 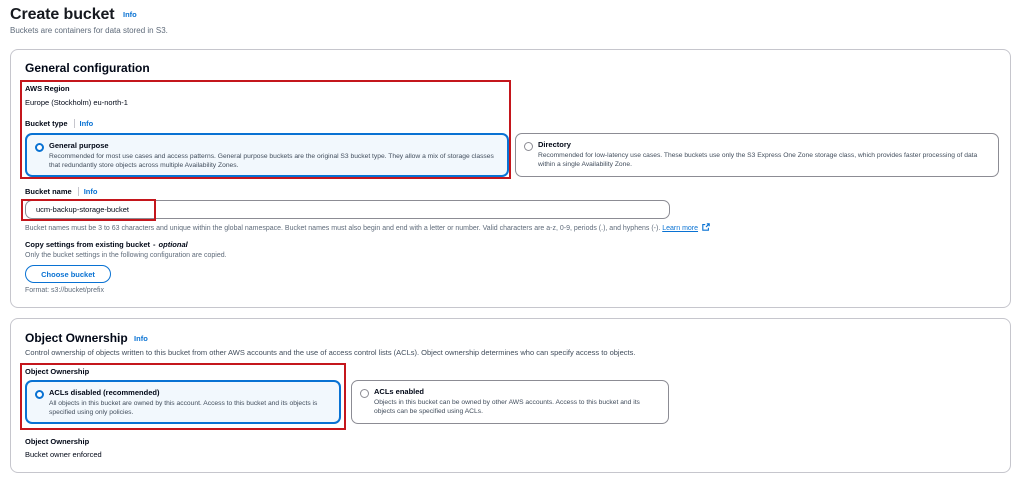 I want to click on bucket-name-info-link: Info, so click(x=91, y=191).